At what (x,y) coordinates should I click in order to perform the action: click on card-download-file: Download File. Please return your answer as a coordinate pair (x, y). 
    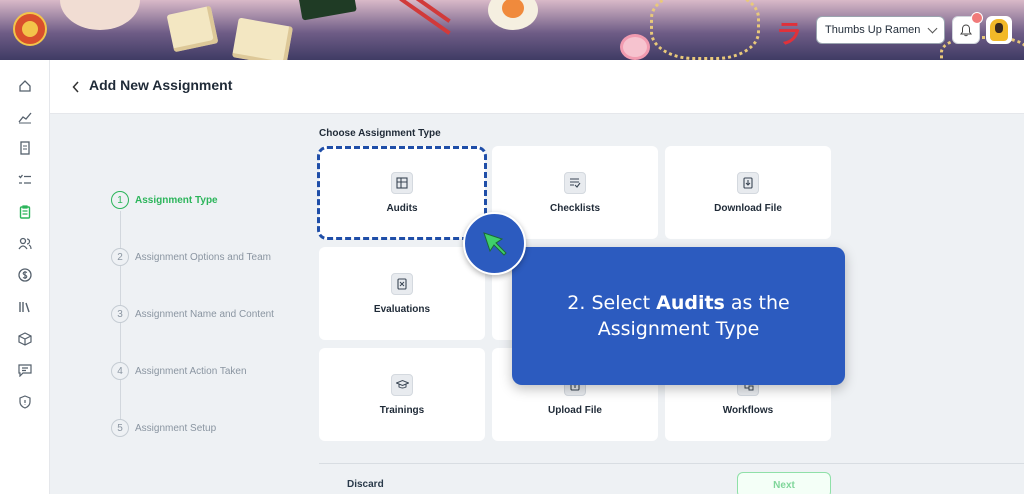
    Looking at the image, I should click on (748, 192).